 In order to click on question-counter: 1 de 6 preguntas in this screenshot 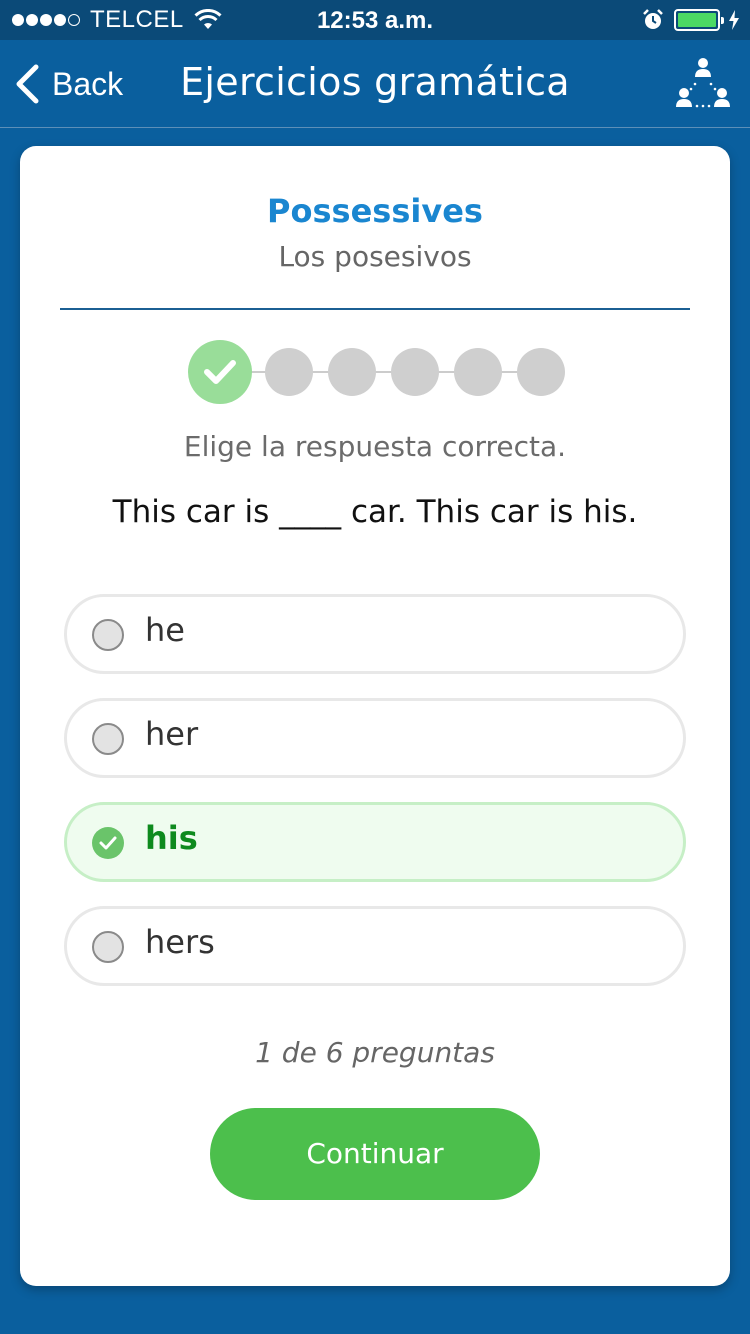, I will do `click(375, 1052)`.